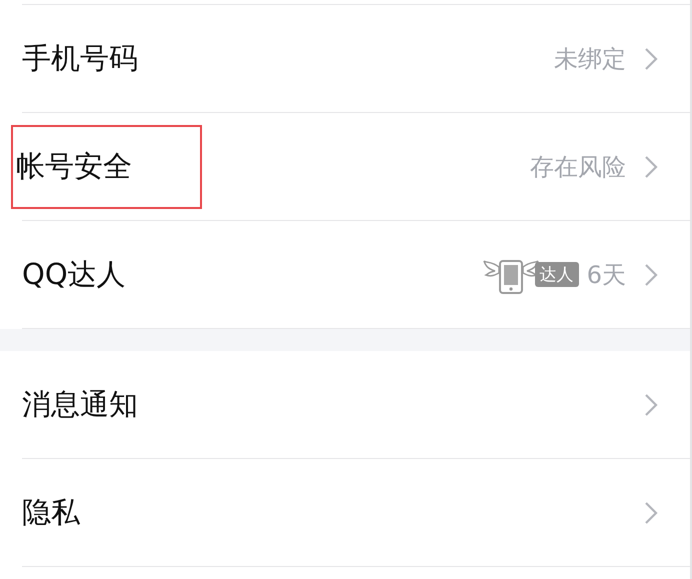 This screenshot has height=579, width=692. I want to click on setting-label: 隐私, so click(51, 512).